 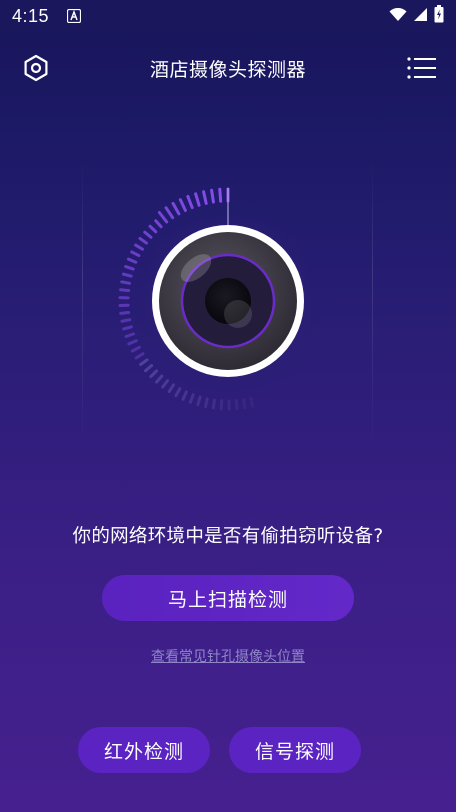 I want to click on settings-hexagon-icon, so click(x=36, y=68).